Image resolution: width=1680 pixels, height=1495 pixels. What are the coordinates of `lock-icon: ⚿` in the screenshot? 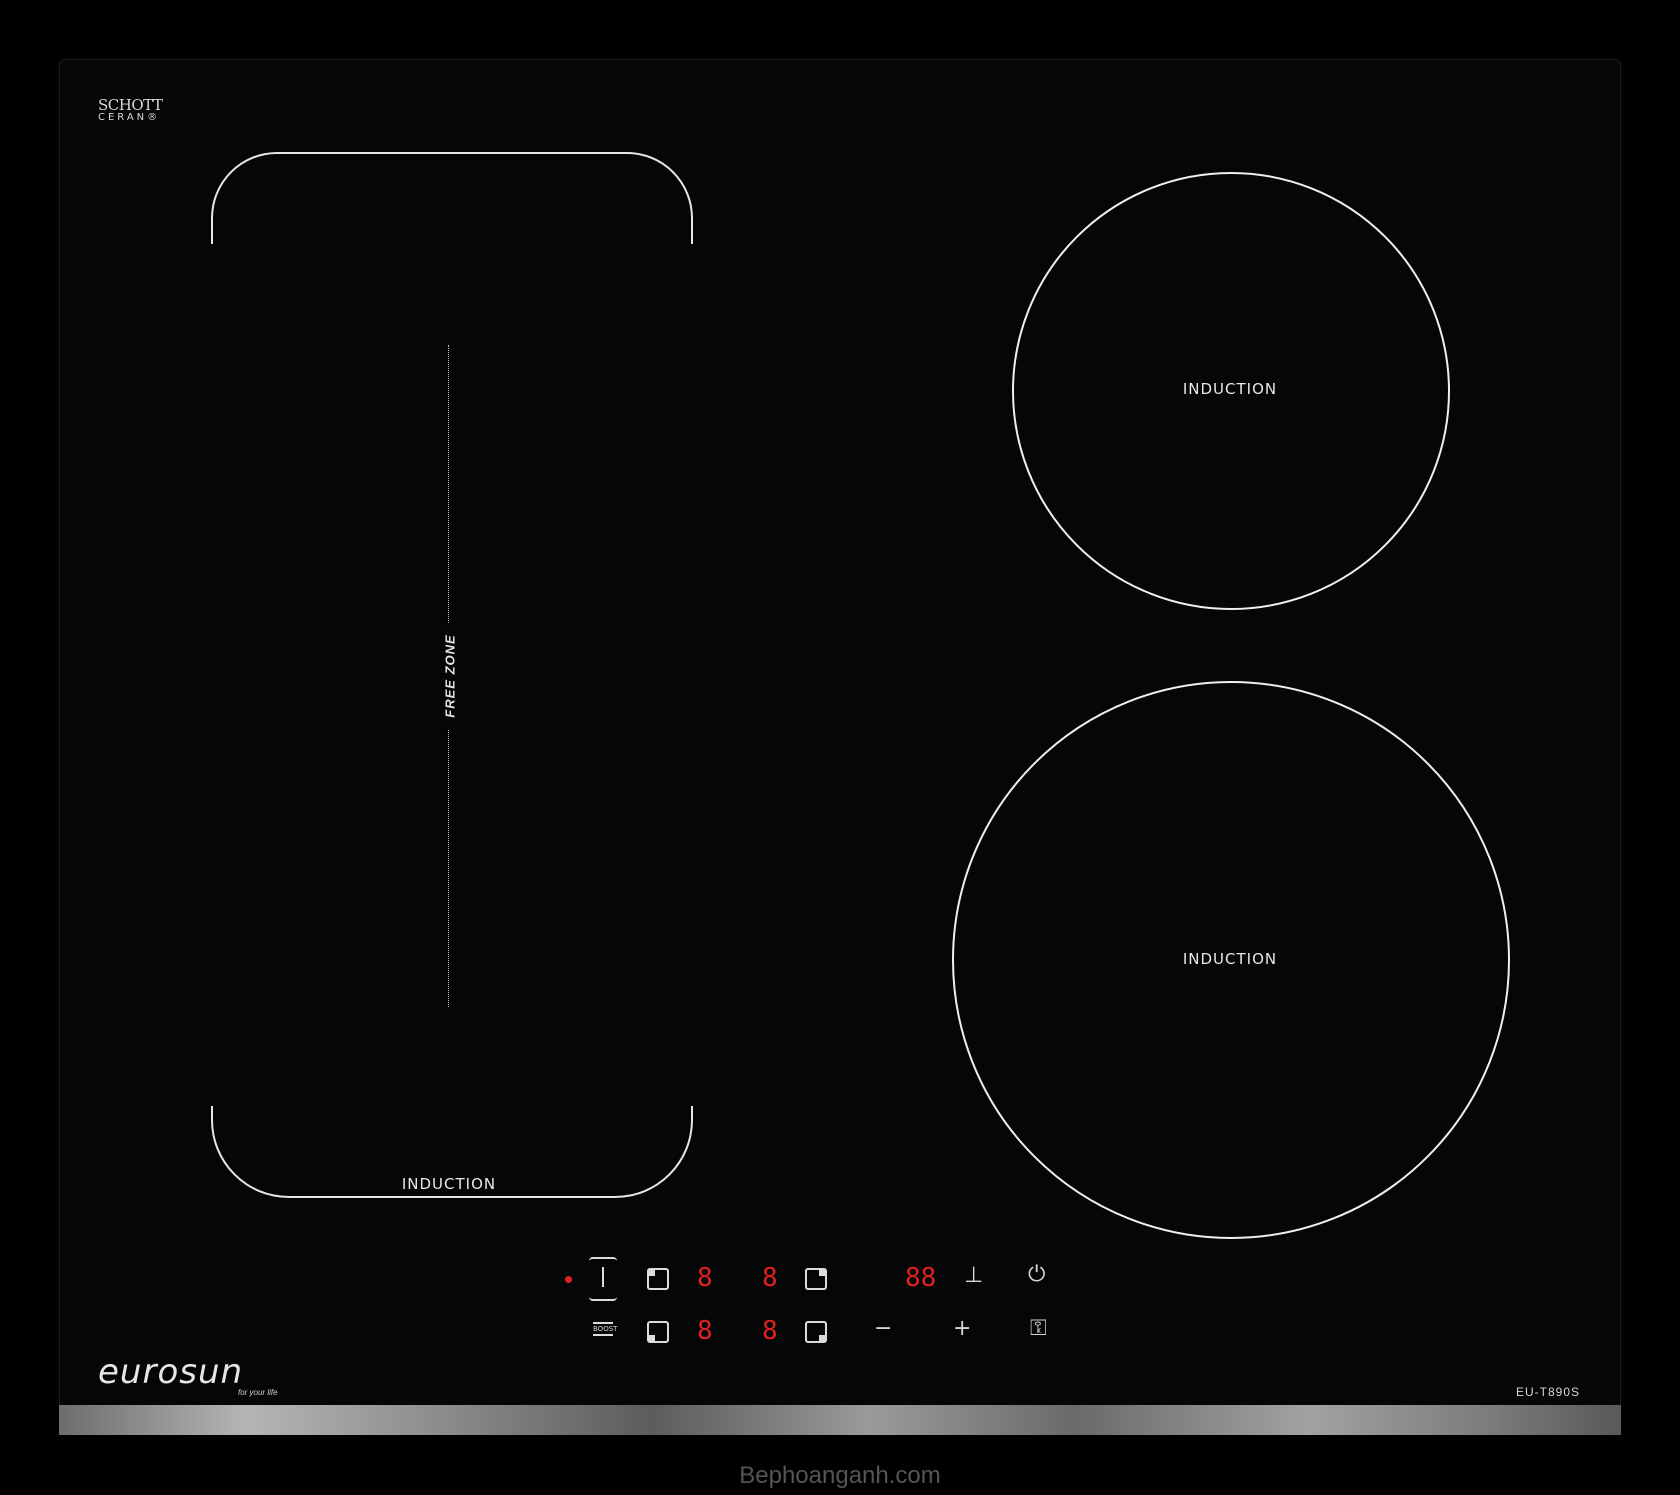 It's located at (1038, 1329).